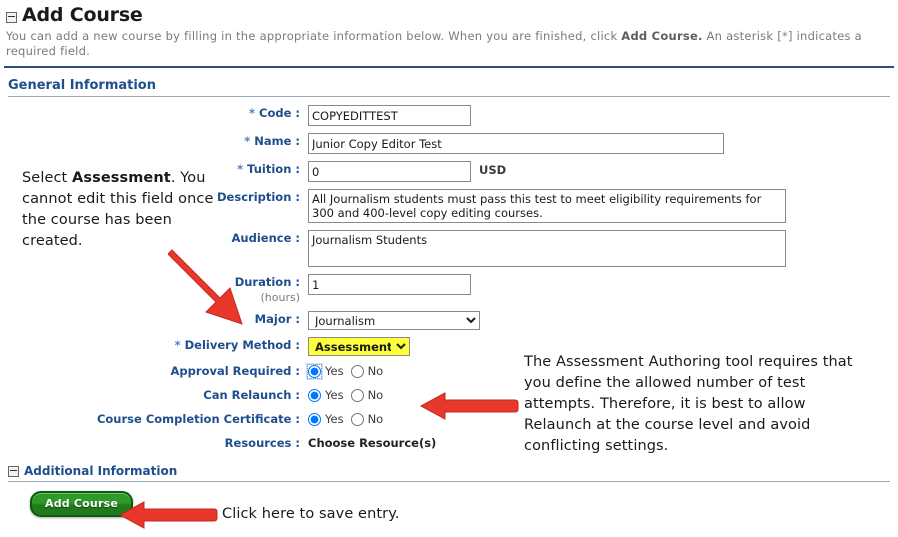 The image size is (898, 537). I want to click on completion-certificate-yes: Yes, so click(326, 419).